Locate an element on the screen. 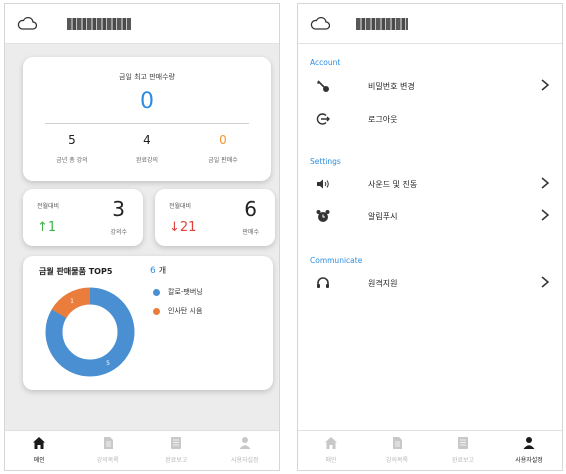 Image resolution: width=566 pixels, height=474 pixels. stat-value: 0 is located at coordinates (223, 140).